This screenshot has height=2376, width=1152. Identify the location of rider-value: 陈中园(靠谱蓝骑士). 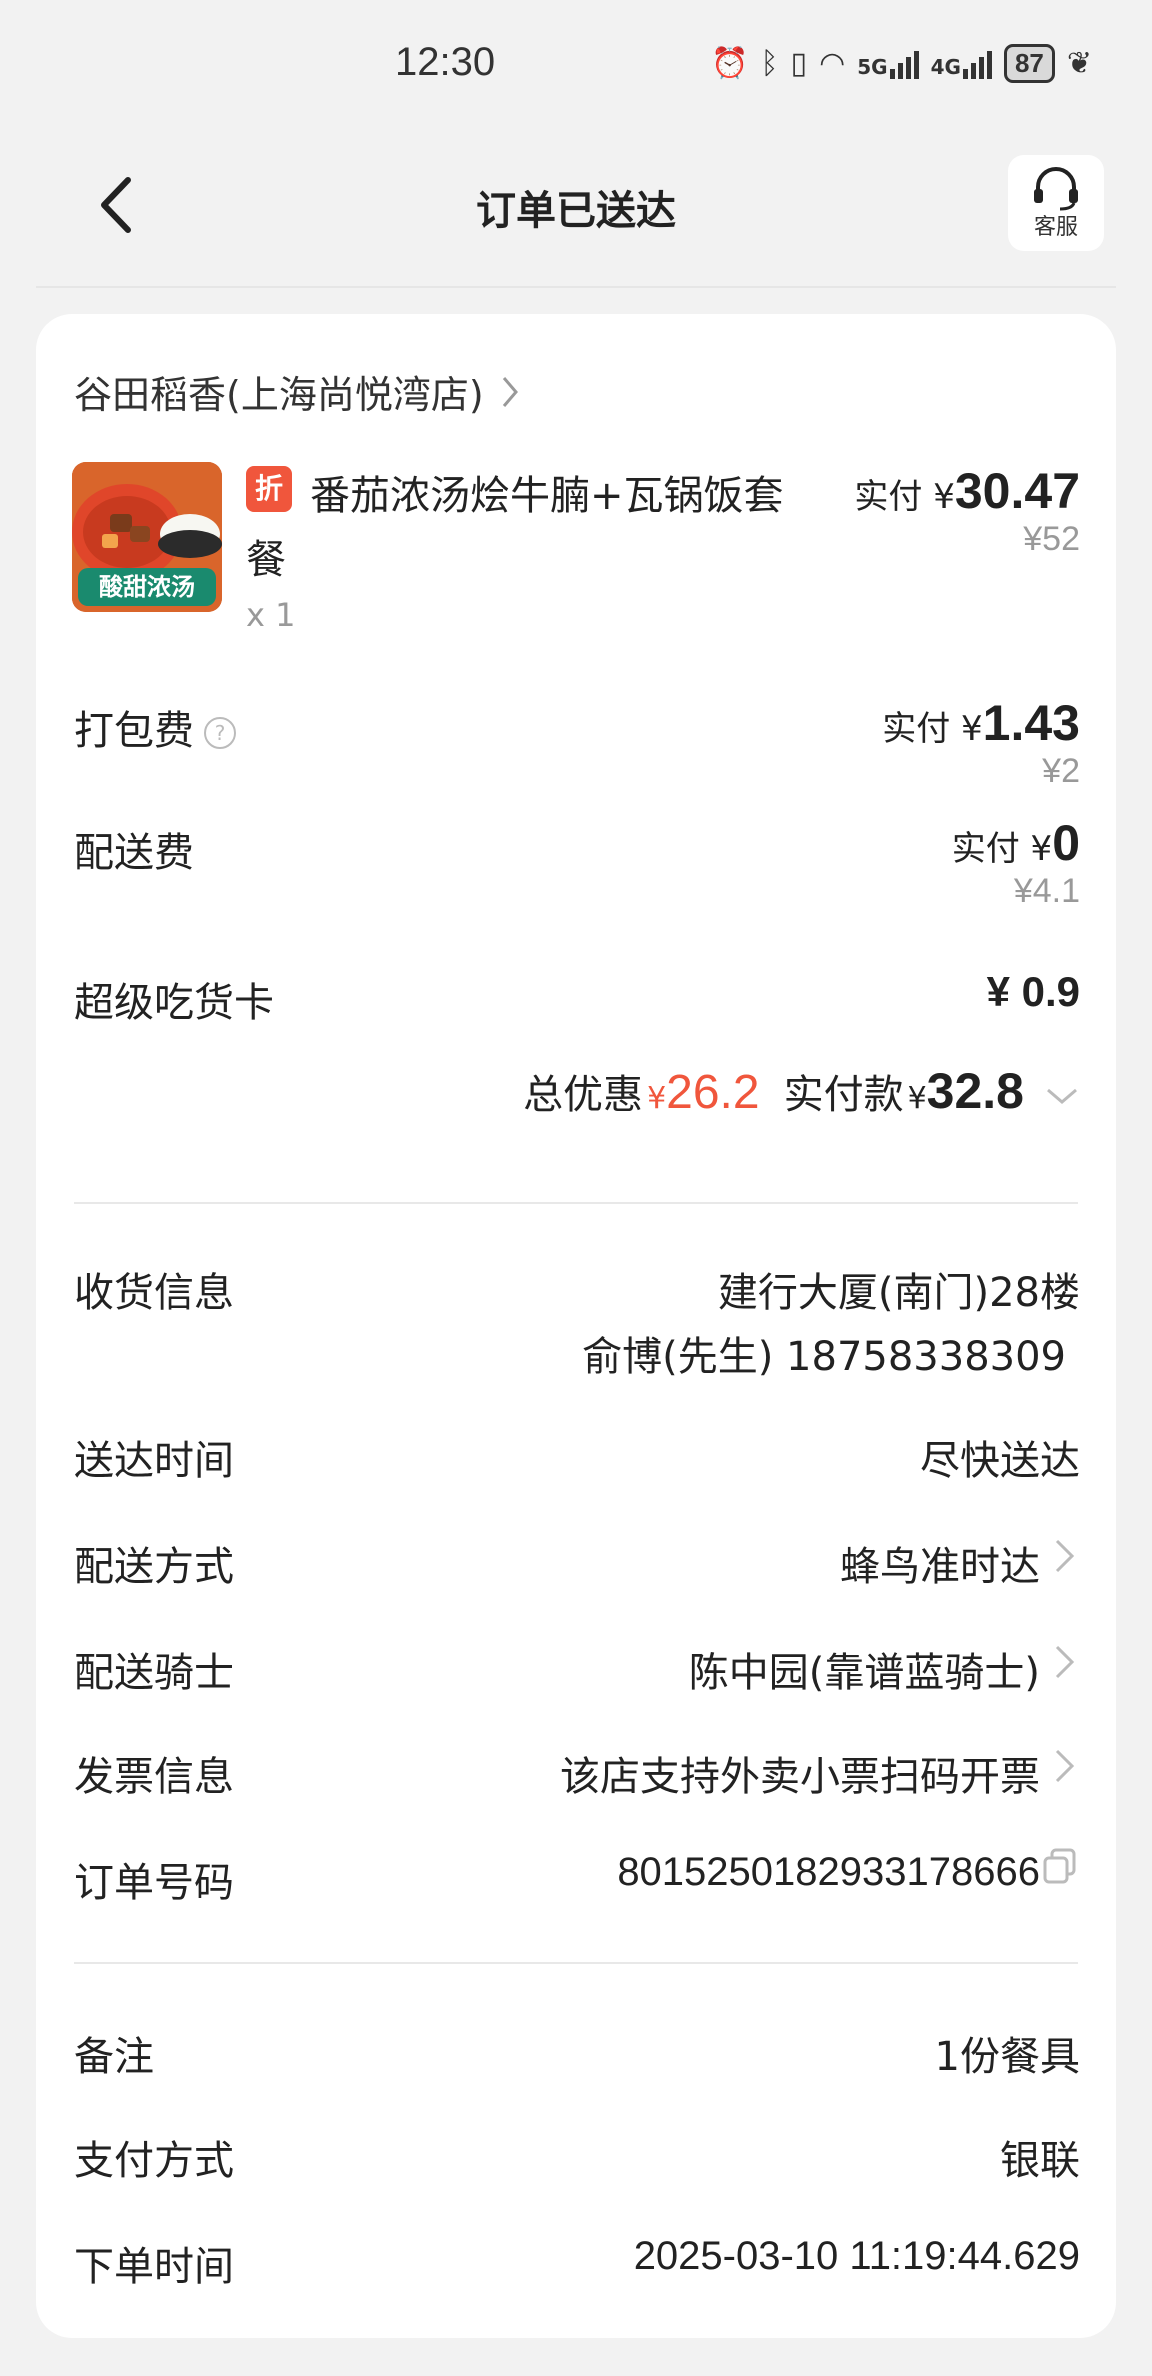
(864, 1669).